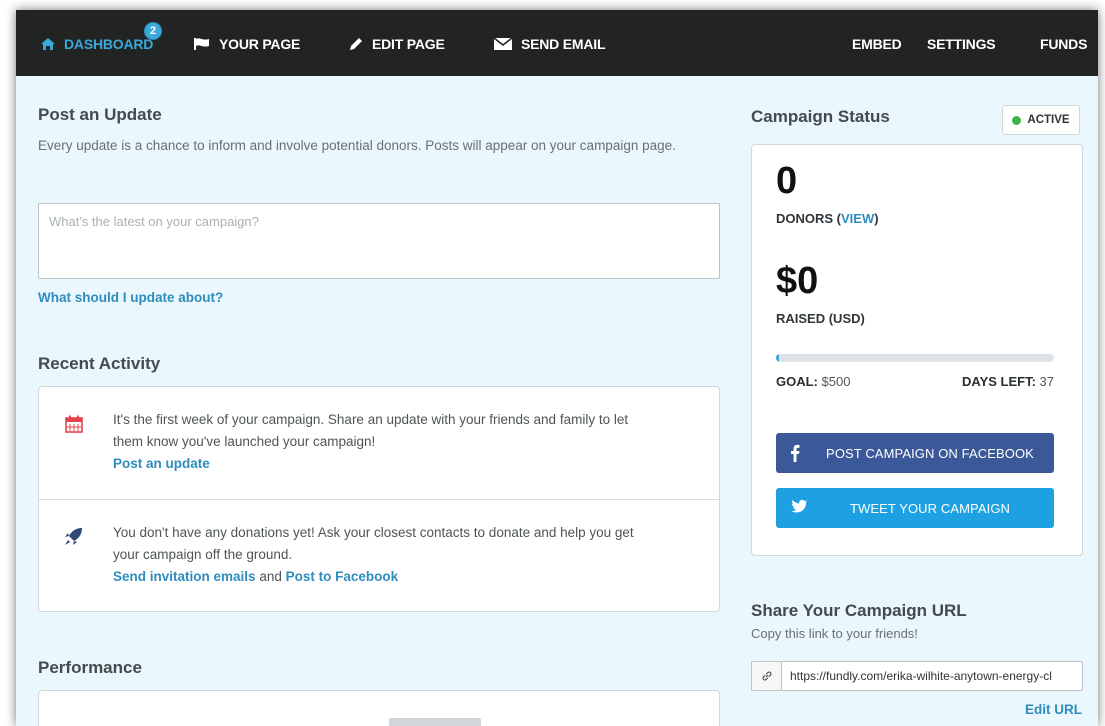 This screenshot has width=1105, height=726. Describe the element at coordinates (435, 722) in the screenshot. I see `performance-placeholder` at that location.